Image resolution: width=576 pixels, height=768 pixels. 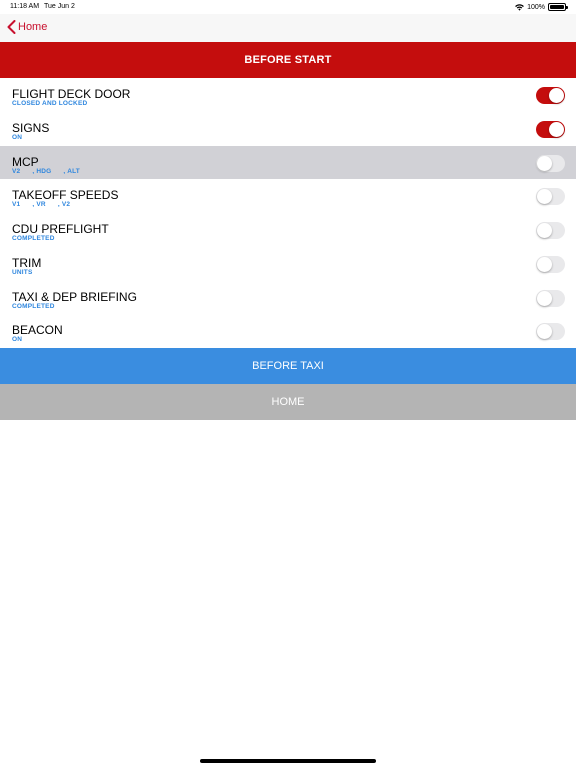 I want to click on checklist-item-title: TAXI & DEP BRIEFING, so click(x=74, y=296).